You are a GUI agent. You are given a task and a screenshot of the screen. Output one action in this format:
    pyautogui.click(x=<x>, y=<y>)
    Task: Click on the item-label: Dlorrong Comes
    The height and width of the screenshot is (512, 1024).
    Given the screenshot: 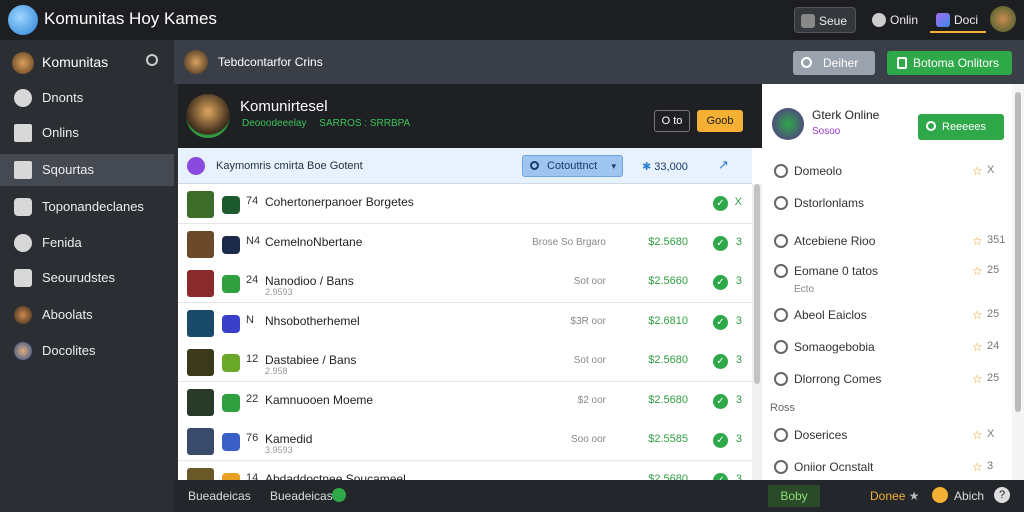 What is the action you would take?
    pyautogui.click(x=838, y=379)
    